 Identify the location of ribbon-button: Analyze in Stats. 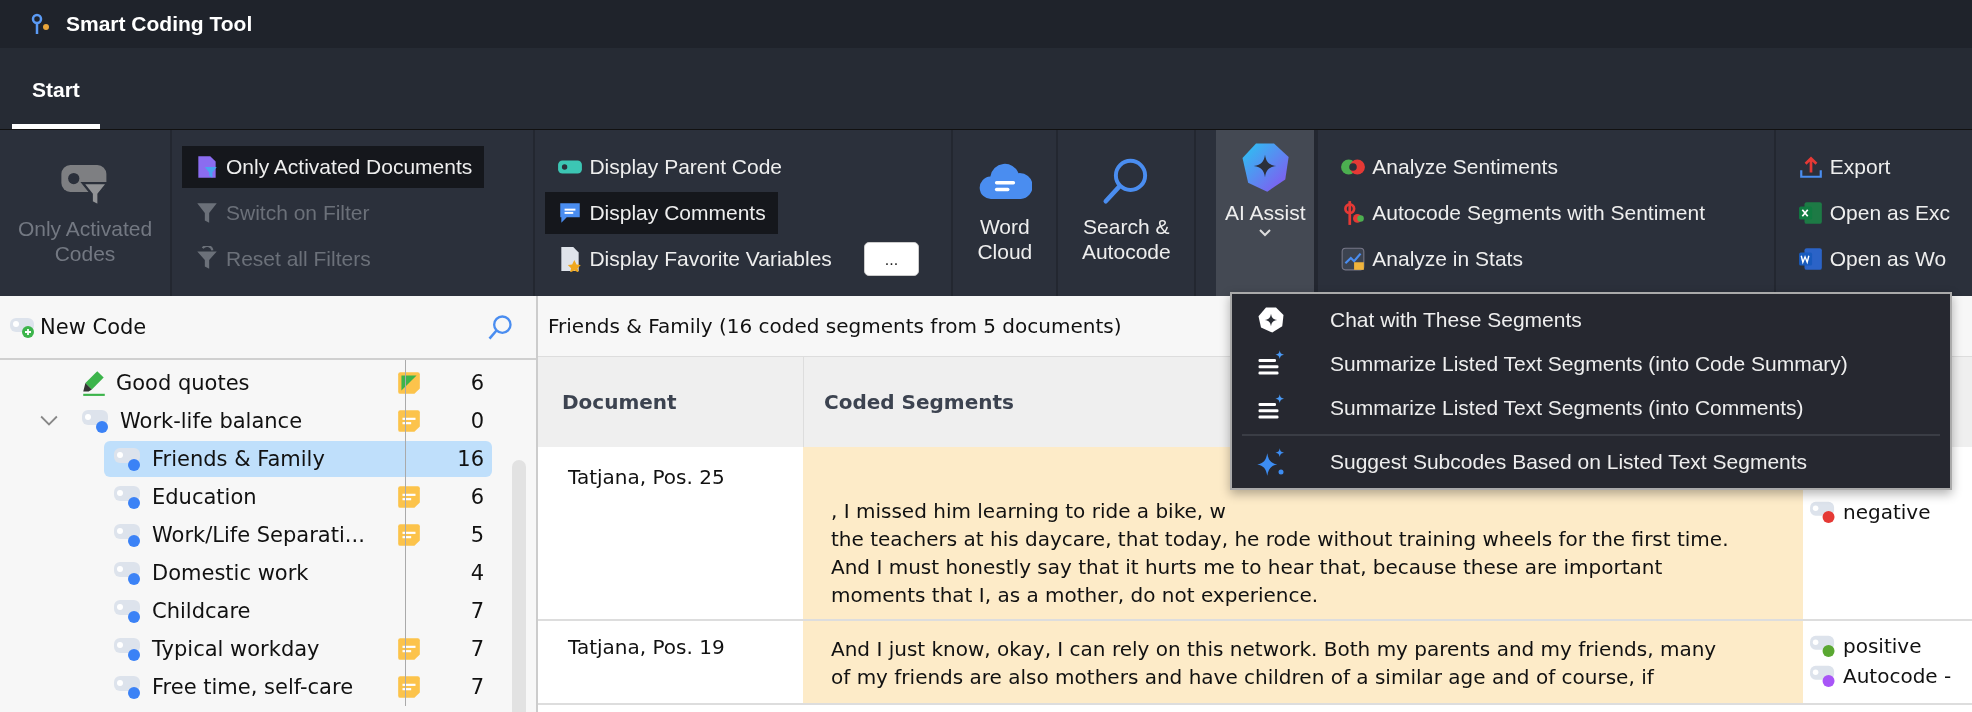
(1431, 259).